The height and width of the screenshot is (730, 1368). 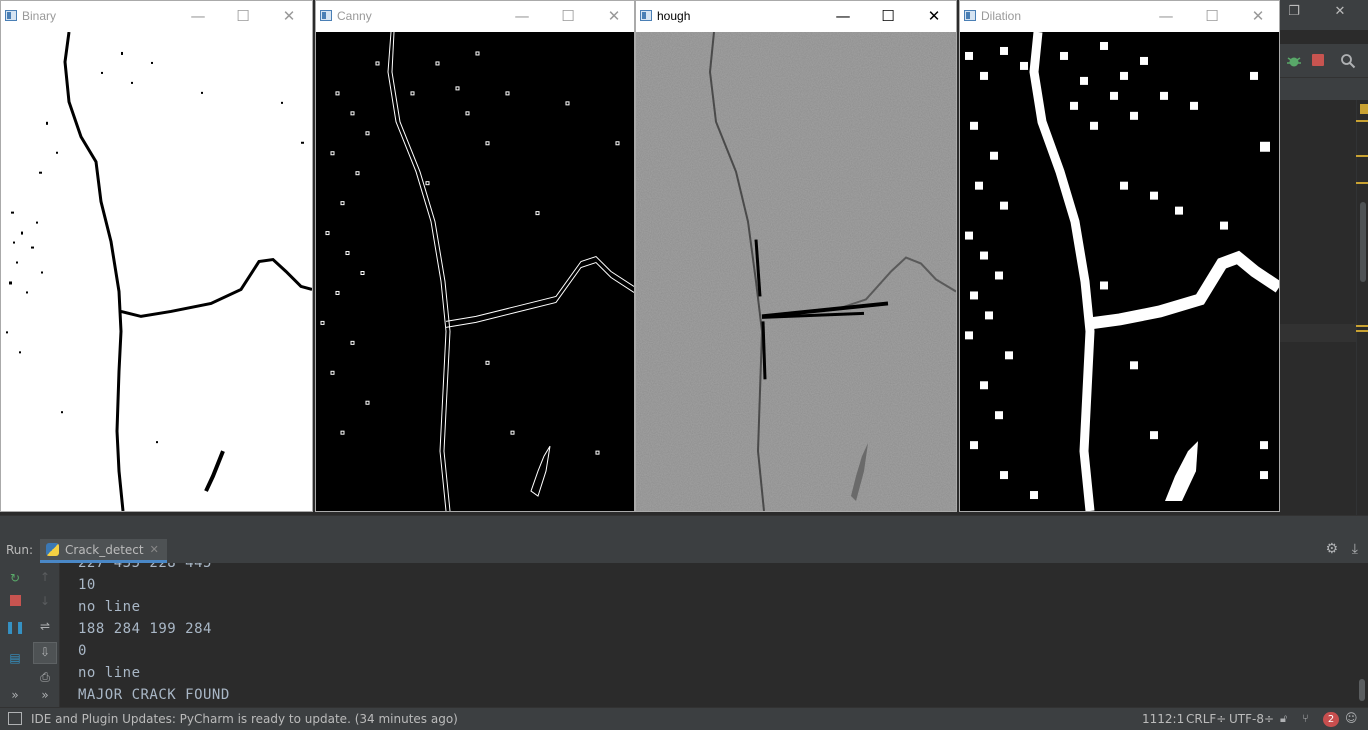 I want to click on file-encoding: UTF-8÷, so click(x=1251, y=719).